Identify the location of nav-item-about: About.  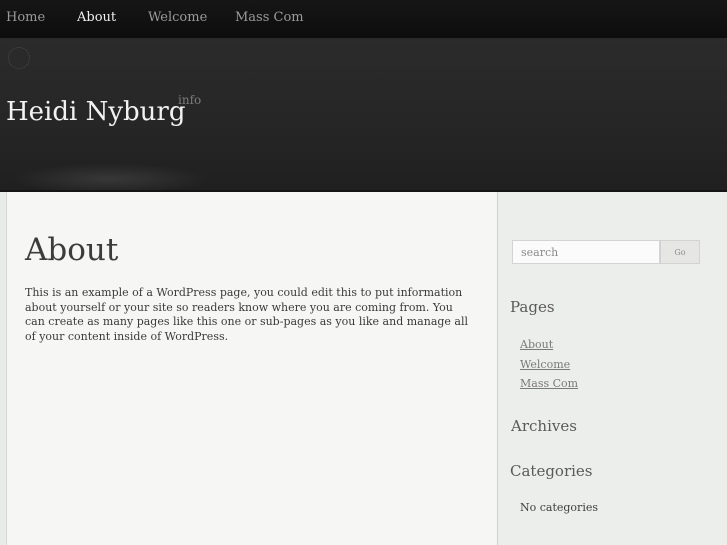
(96, 17).